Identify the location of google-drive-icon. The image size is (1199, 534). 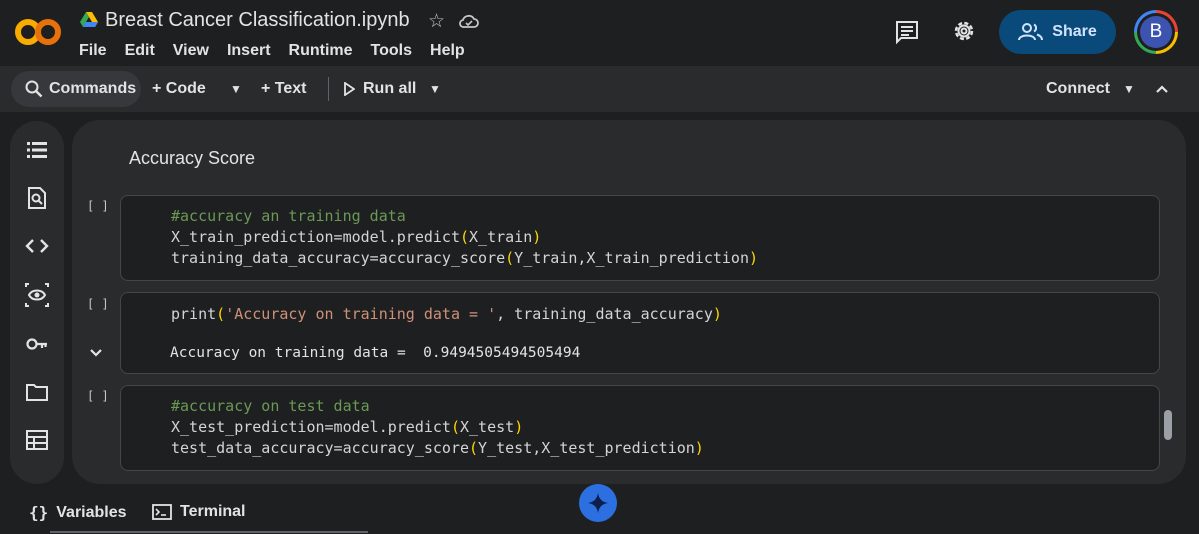
(89, 20).